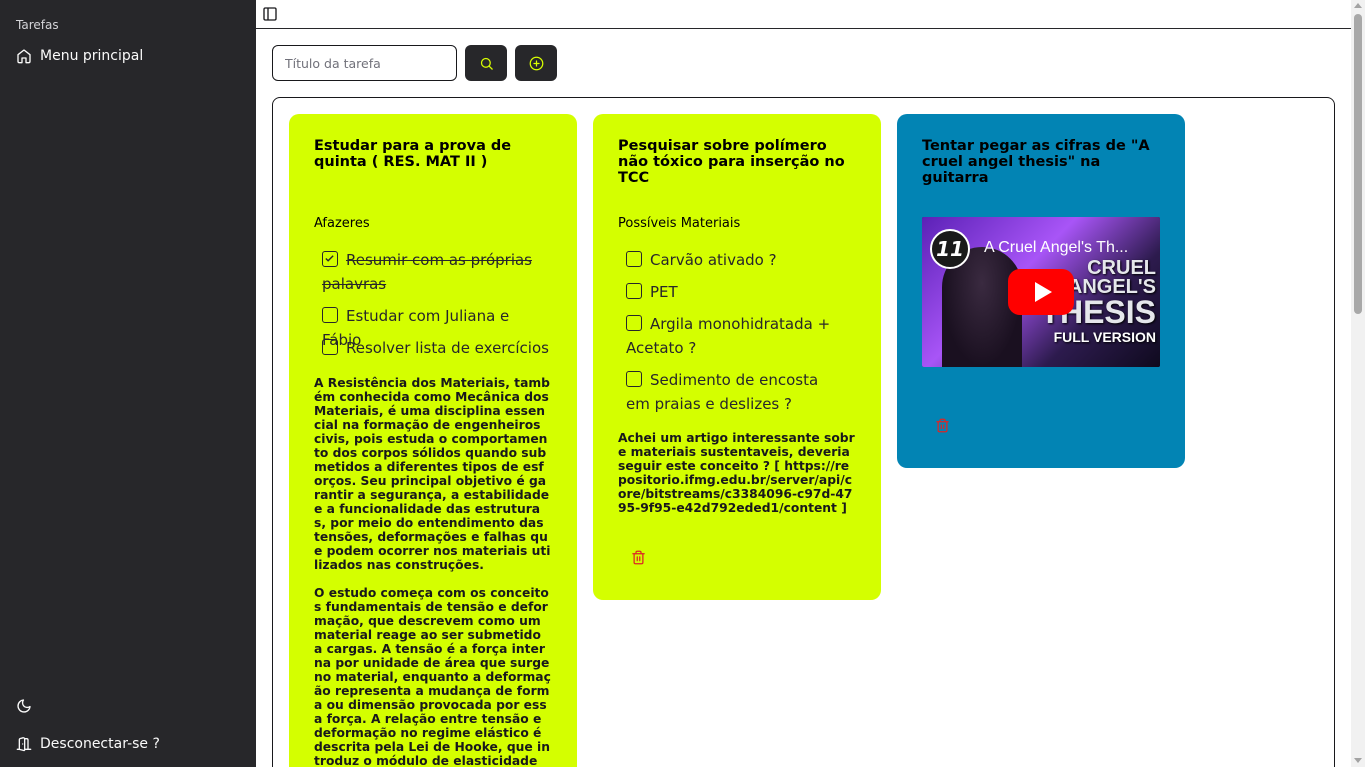 Image resolution: width=1365 pixels, height=767 pixels. I want to click on panel-left-icon, so click(270, 14).